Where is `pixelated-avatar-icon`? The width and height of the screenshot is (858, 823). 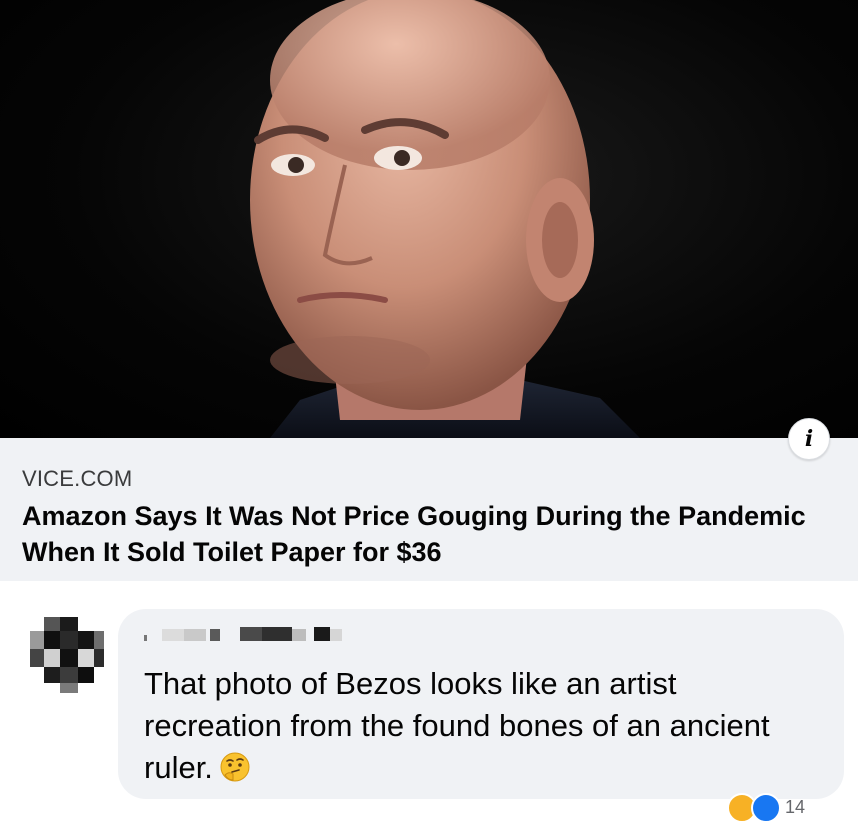 pixelated-avatar-icon is located at coordinates (66, 653).